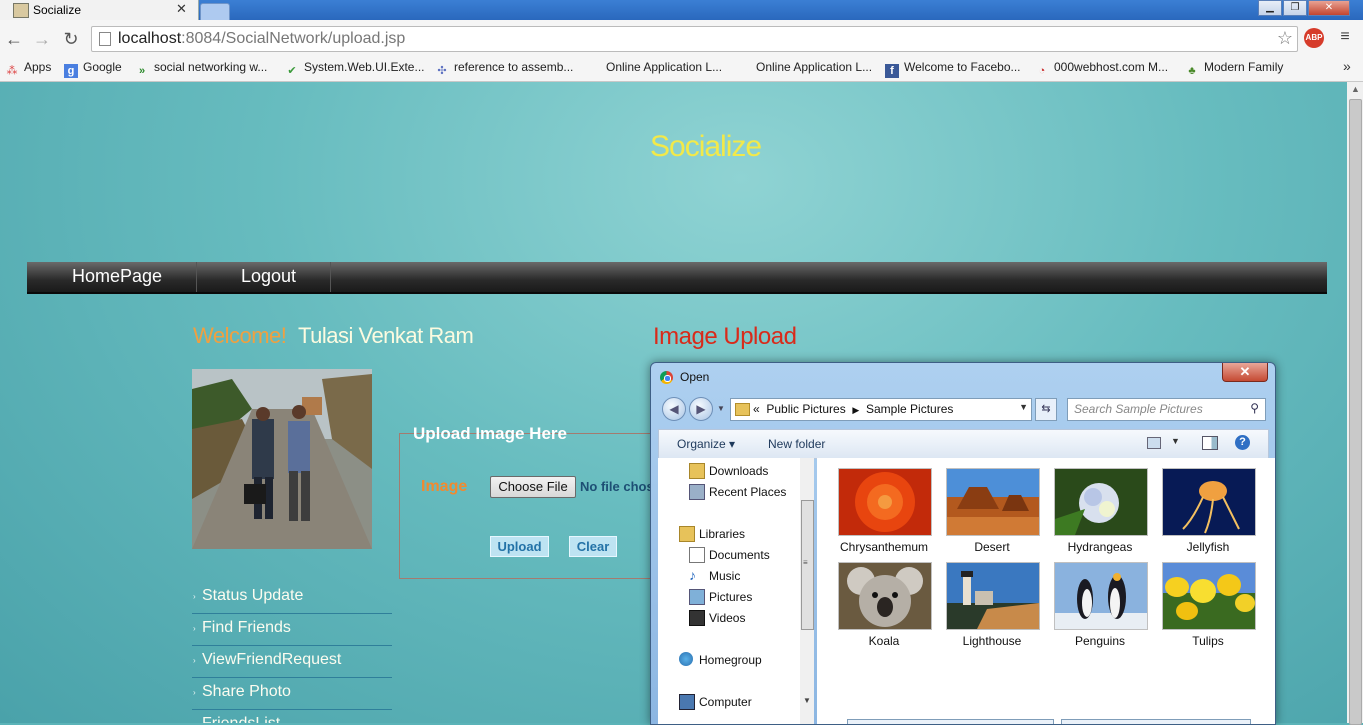  Describe the element at coordinates (805, 409) in the screenshot. I see `breadcrumb-public-pictures: Public Pictures` at that location.